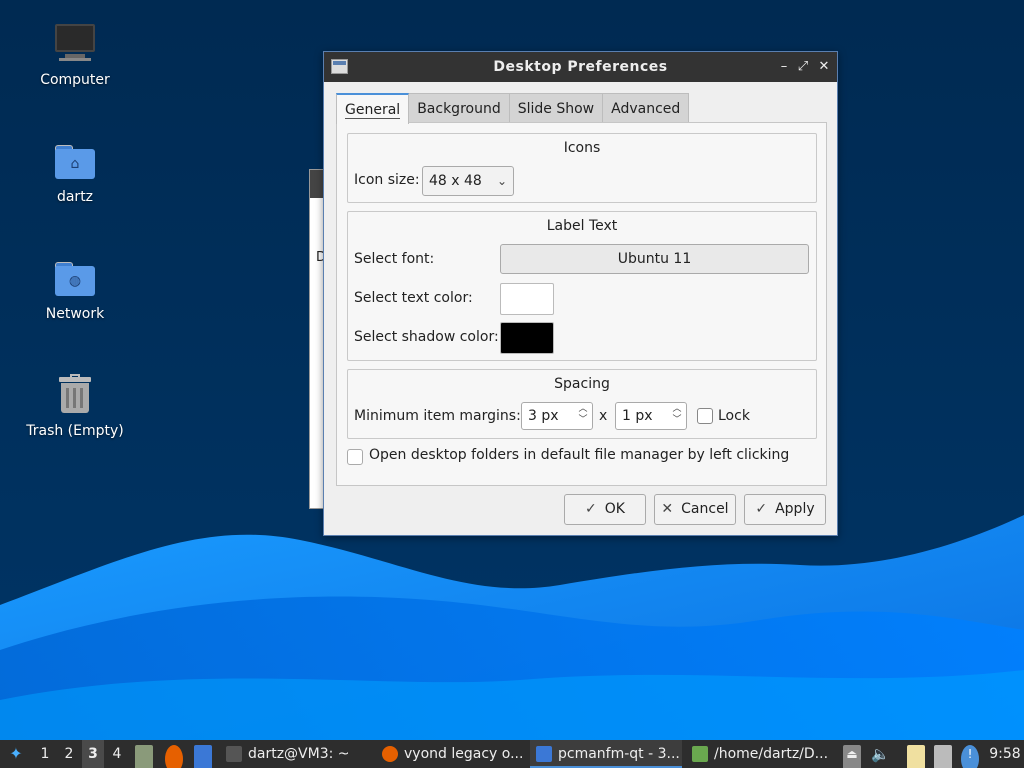 The image size is (1024, 768). I want to click on tab-general: General, so click(373, 108).